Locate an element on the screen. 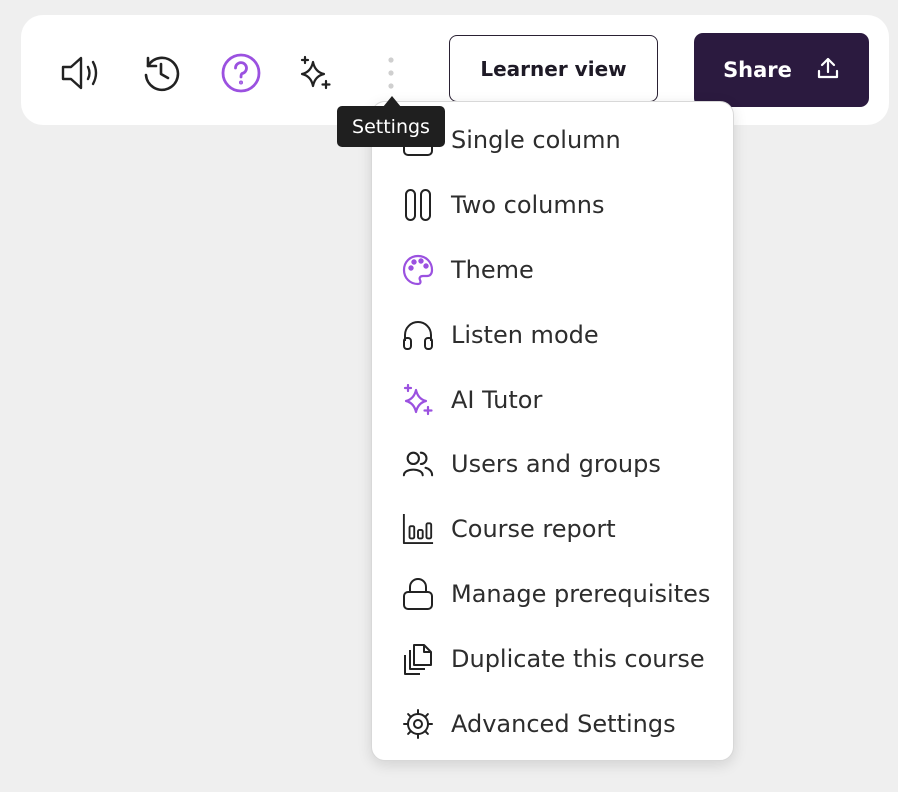  share-button: Share is located at coordinates (781, 70).